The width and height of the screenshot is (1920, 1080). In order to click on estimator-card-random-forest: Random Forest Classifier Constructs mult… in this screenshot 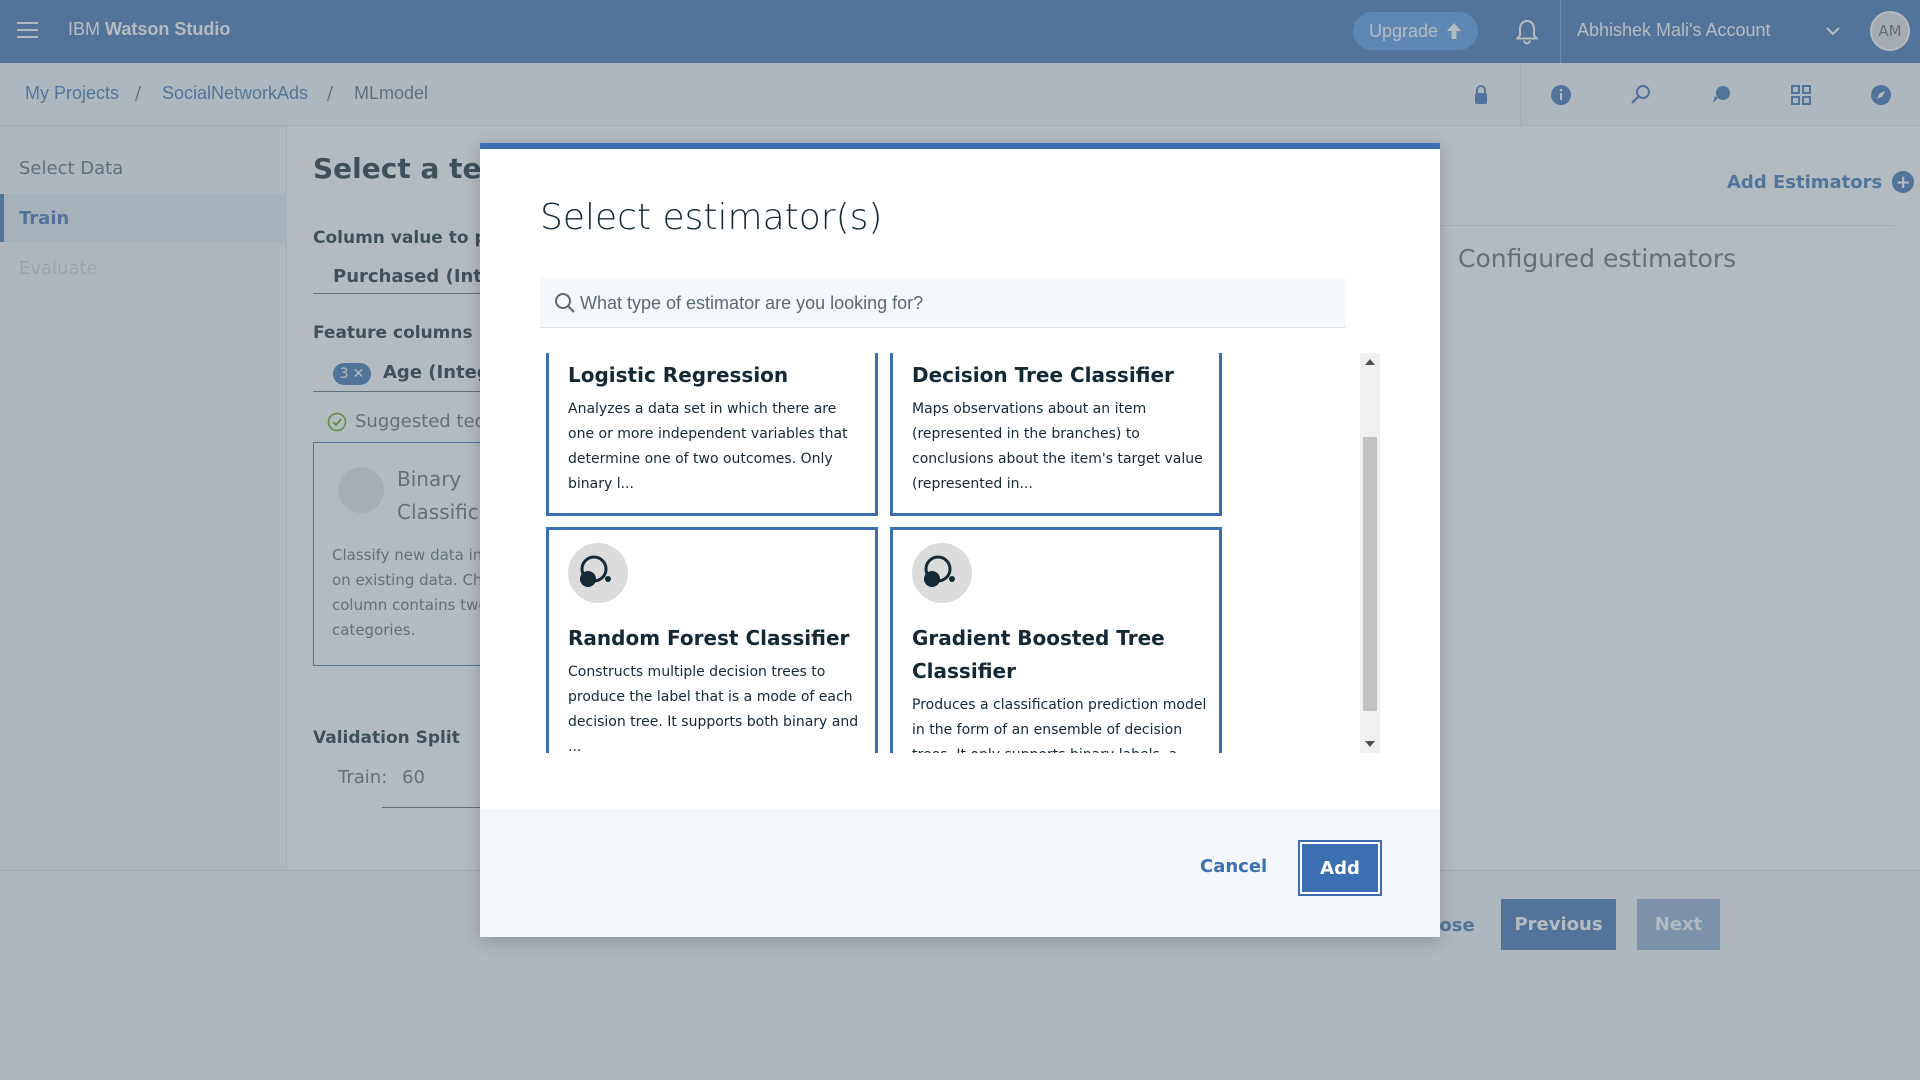, I will do `click(712, 640)`.